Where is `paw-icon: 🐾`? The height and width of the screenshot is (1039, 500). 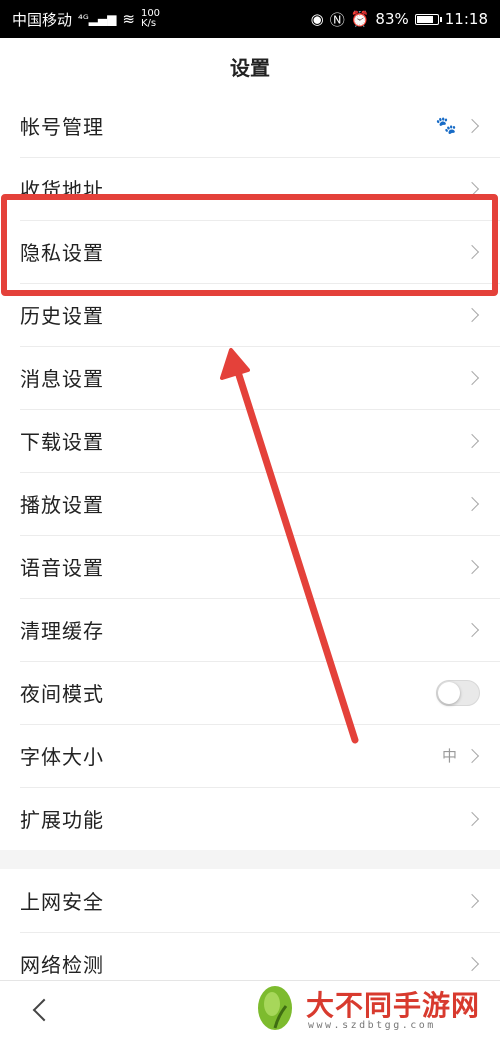
paw-icon: 🐾 is located at coordinates (446, 125).